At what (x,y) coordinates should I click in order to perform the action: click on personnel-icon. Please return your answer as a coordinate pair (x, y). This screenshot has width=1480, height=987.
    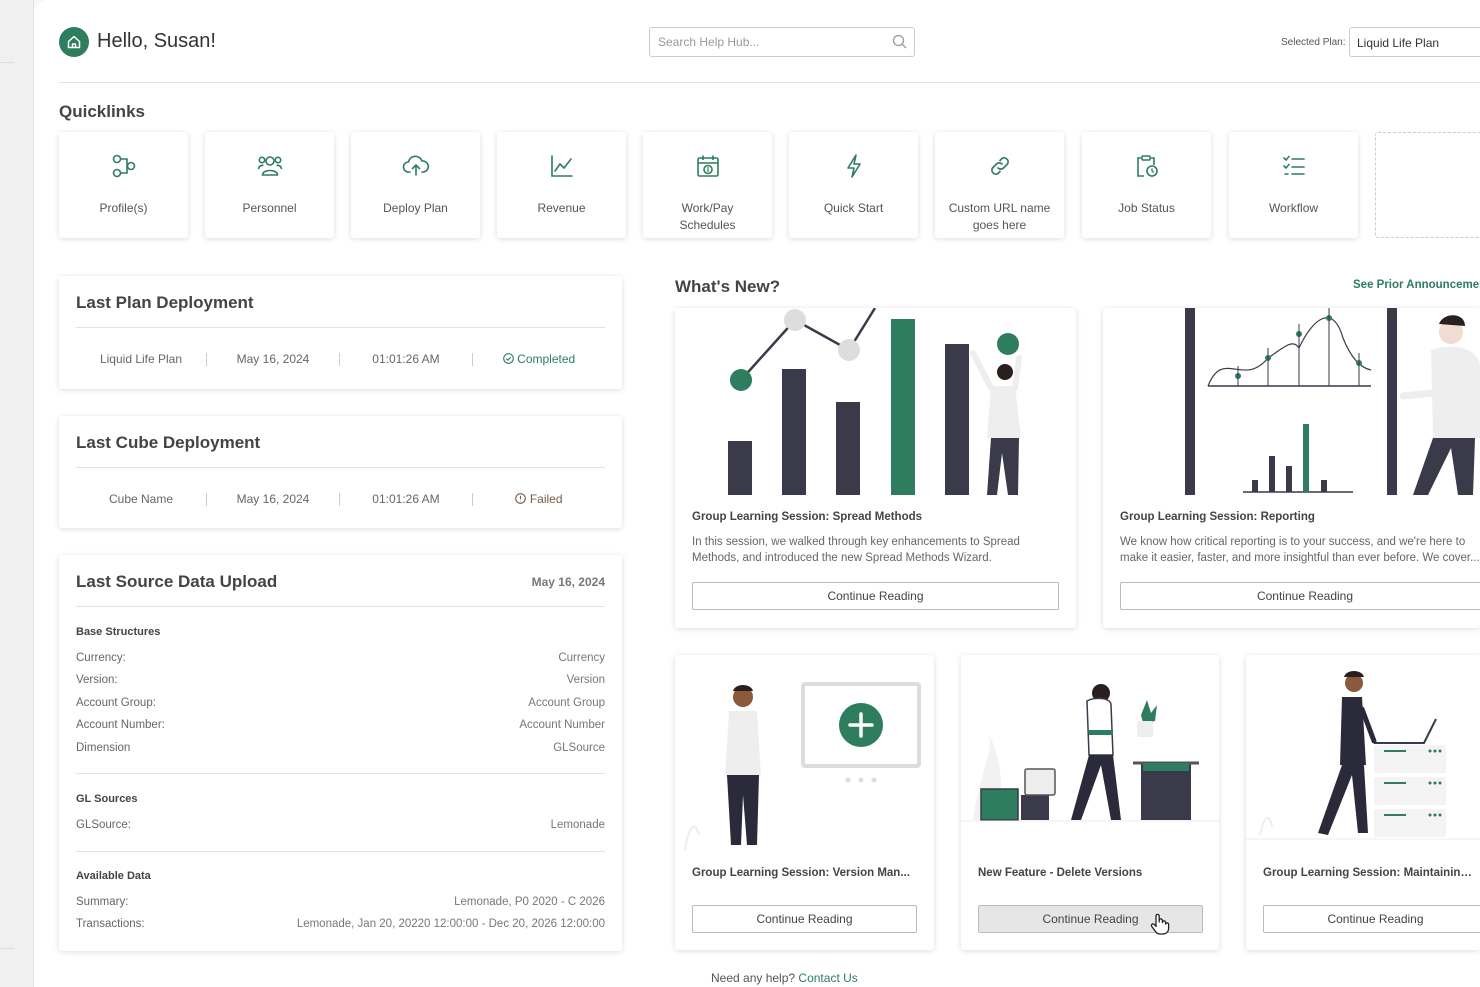
    Looking at the image, I should click on (269, 166).